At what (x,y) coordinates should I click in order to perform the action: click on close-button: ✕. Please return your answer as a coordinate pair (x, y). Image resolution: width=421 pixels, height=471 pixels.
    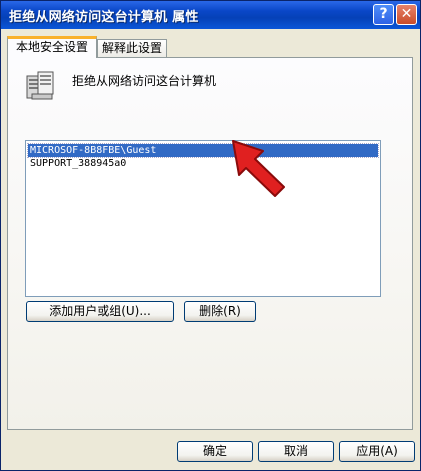
    Looking at the image, I should click on (406, 14).